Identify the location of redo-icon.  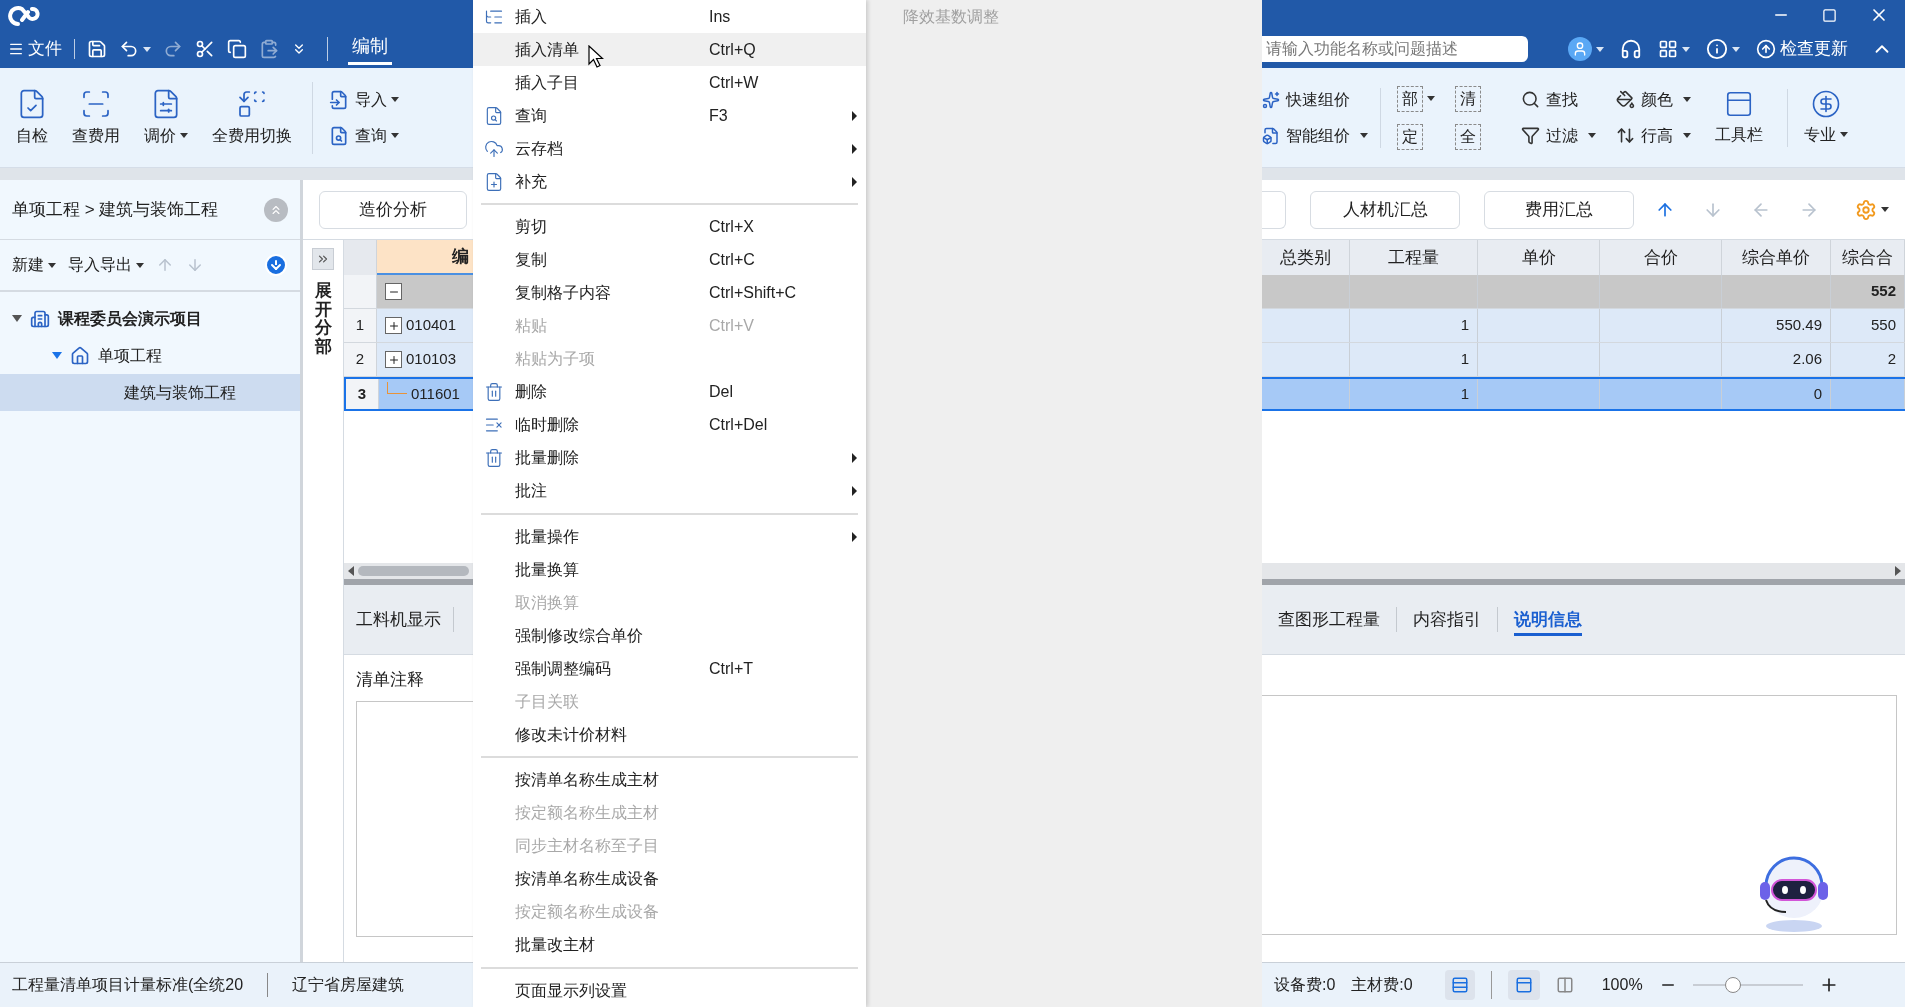
(173, 49).